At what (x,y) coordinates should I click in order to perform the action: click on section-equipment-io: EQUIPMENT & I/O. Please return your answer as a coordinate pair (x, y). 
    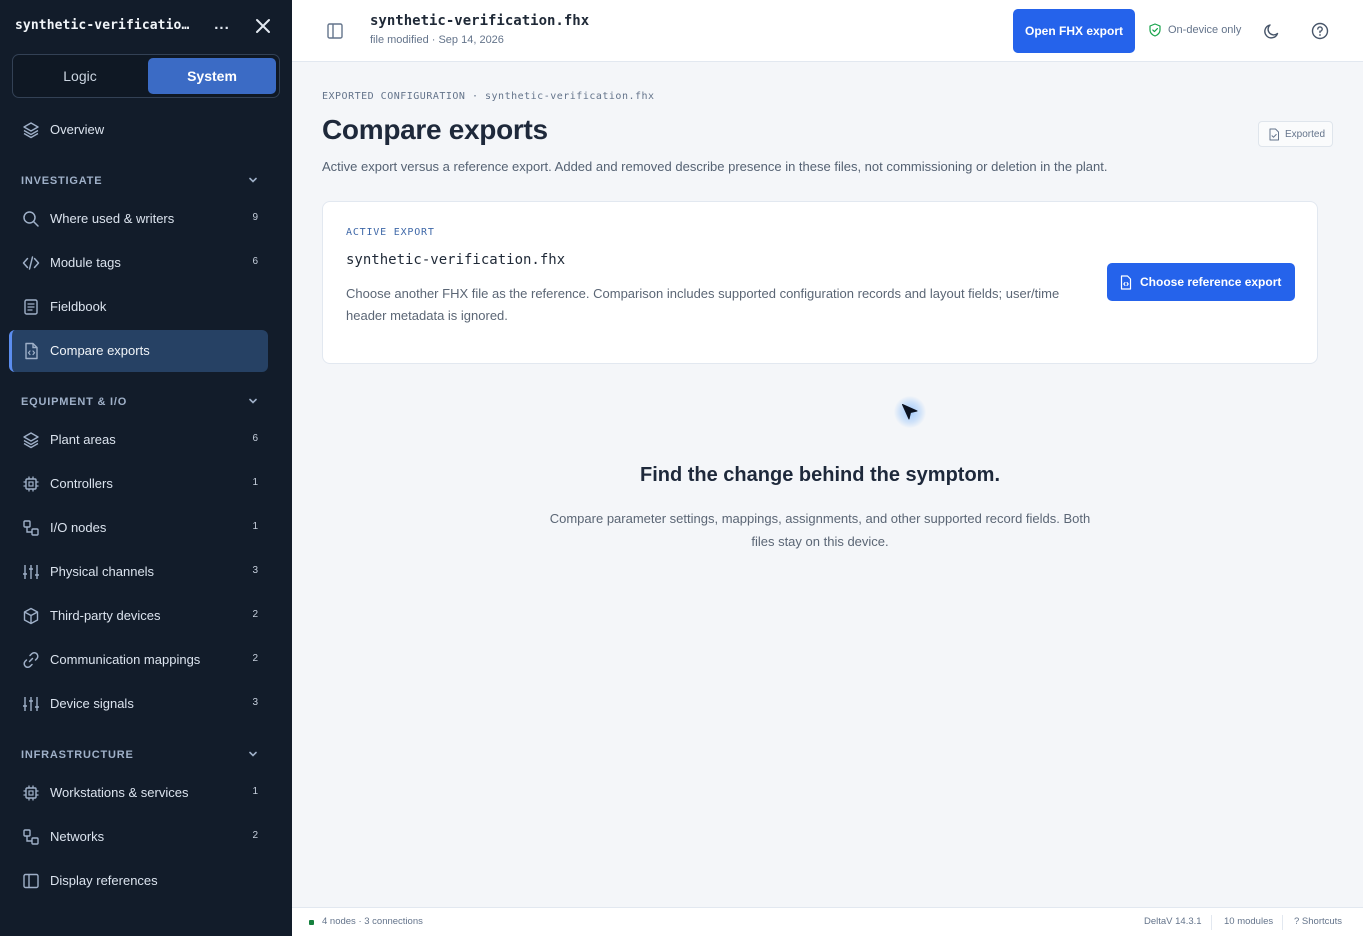
    Looking at the image, I should click on (143, 401).